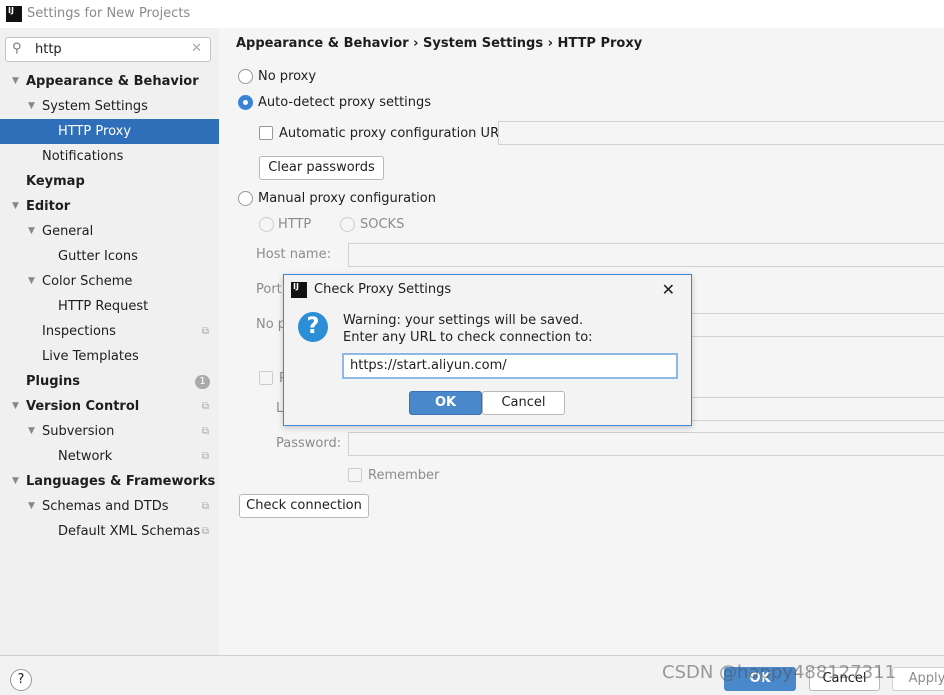 The width and height of the screenshot is (944, 695). I want to click on tree-item: ▼ Subversion ⧉, so click(109, 431).